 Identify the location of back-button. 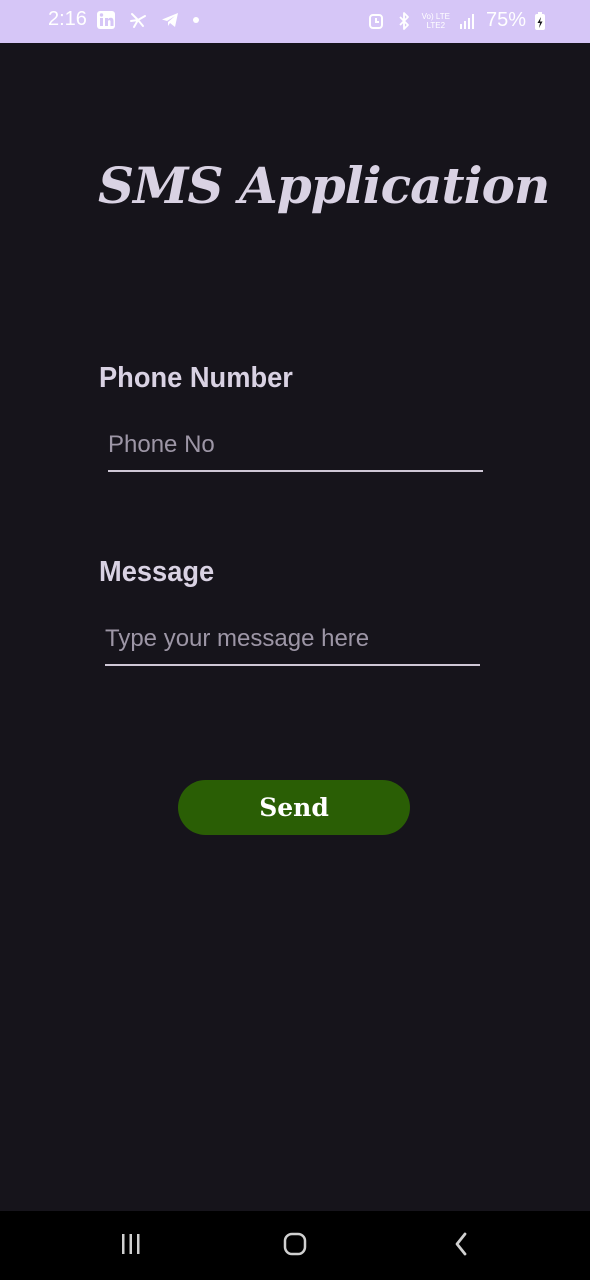
(461, 1246).